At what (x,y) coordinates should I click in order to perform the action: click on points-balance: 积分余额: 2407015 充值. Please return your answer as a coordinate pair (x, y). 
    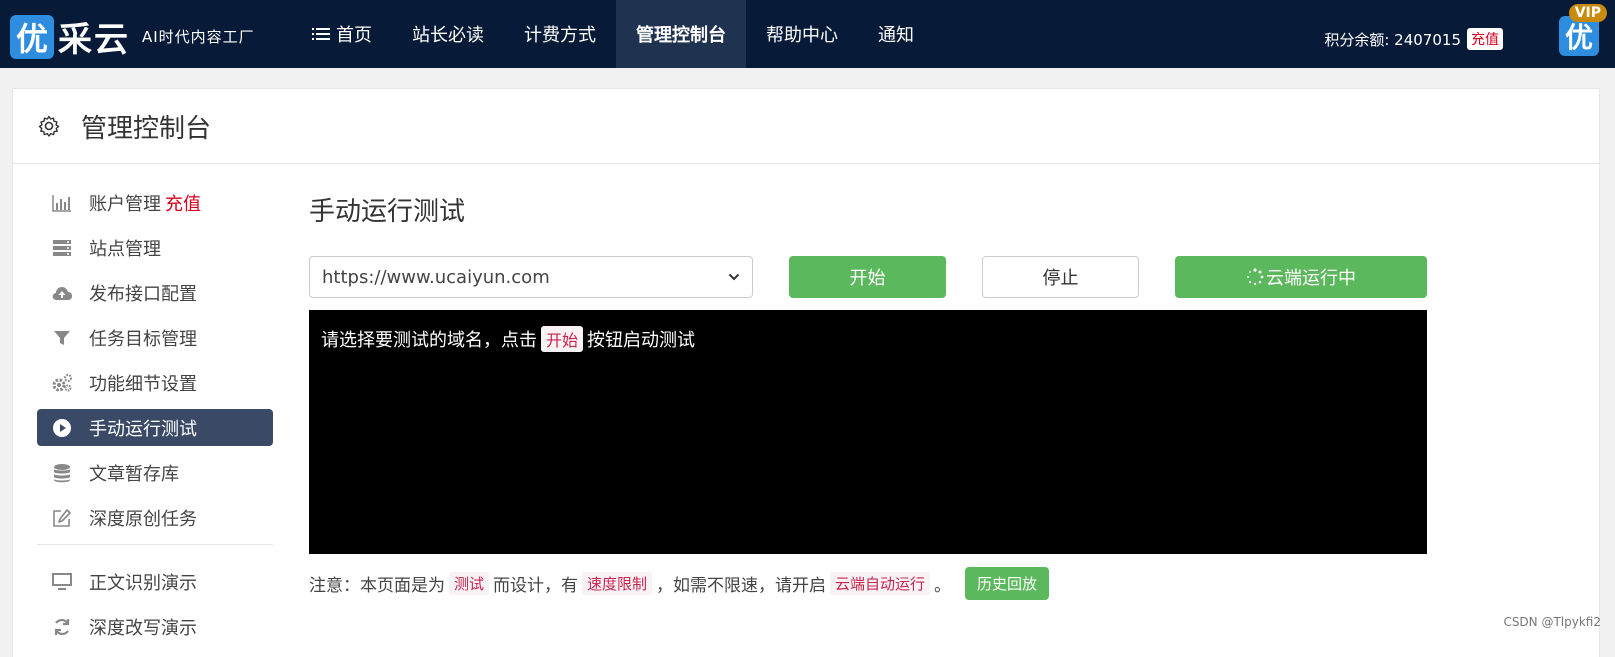
    Looking at the image, I should click on (1413, 39).